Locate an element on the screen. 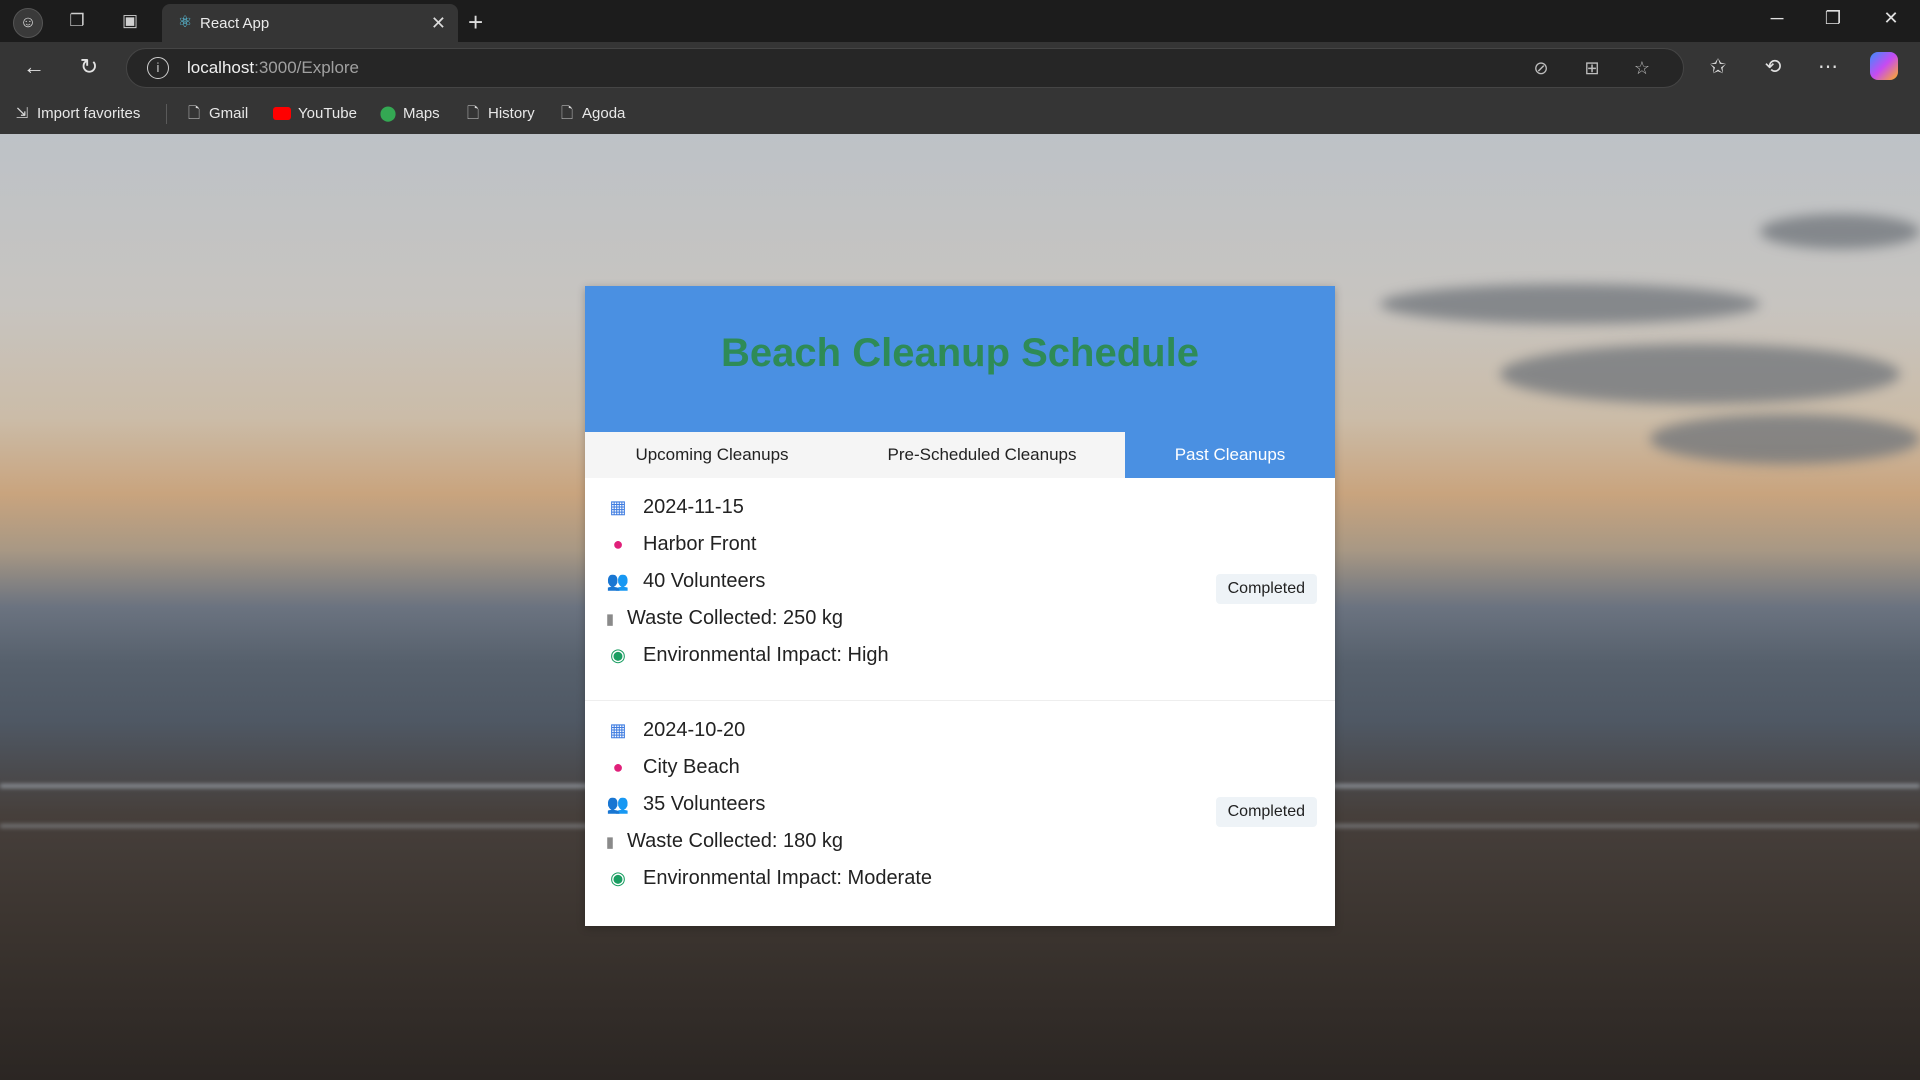 Image resolution: width=1920 pixels, height=1080 pixels. tab-actions-icon: ▣ is located at coordinates (130, 21).